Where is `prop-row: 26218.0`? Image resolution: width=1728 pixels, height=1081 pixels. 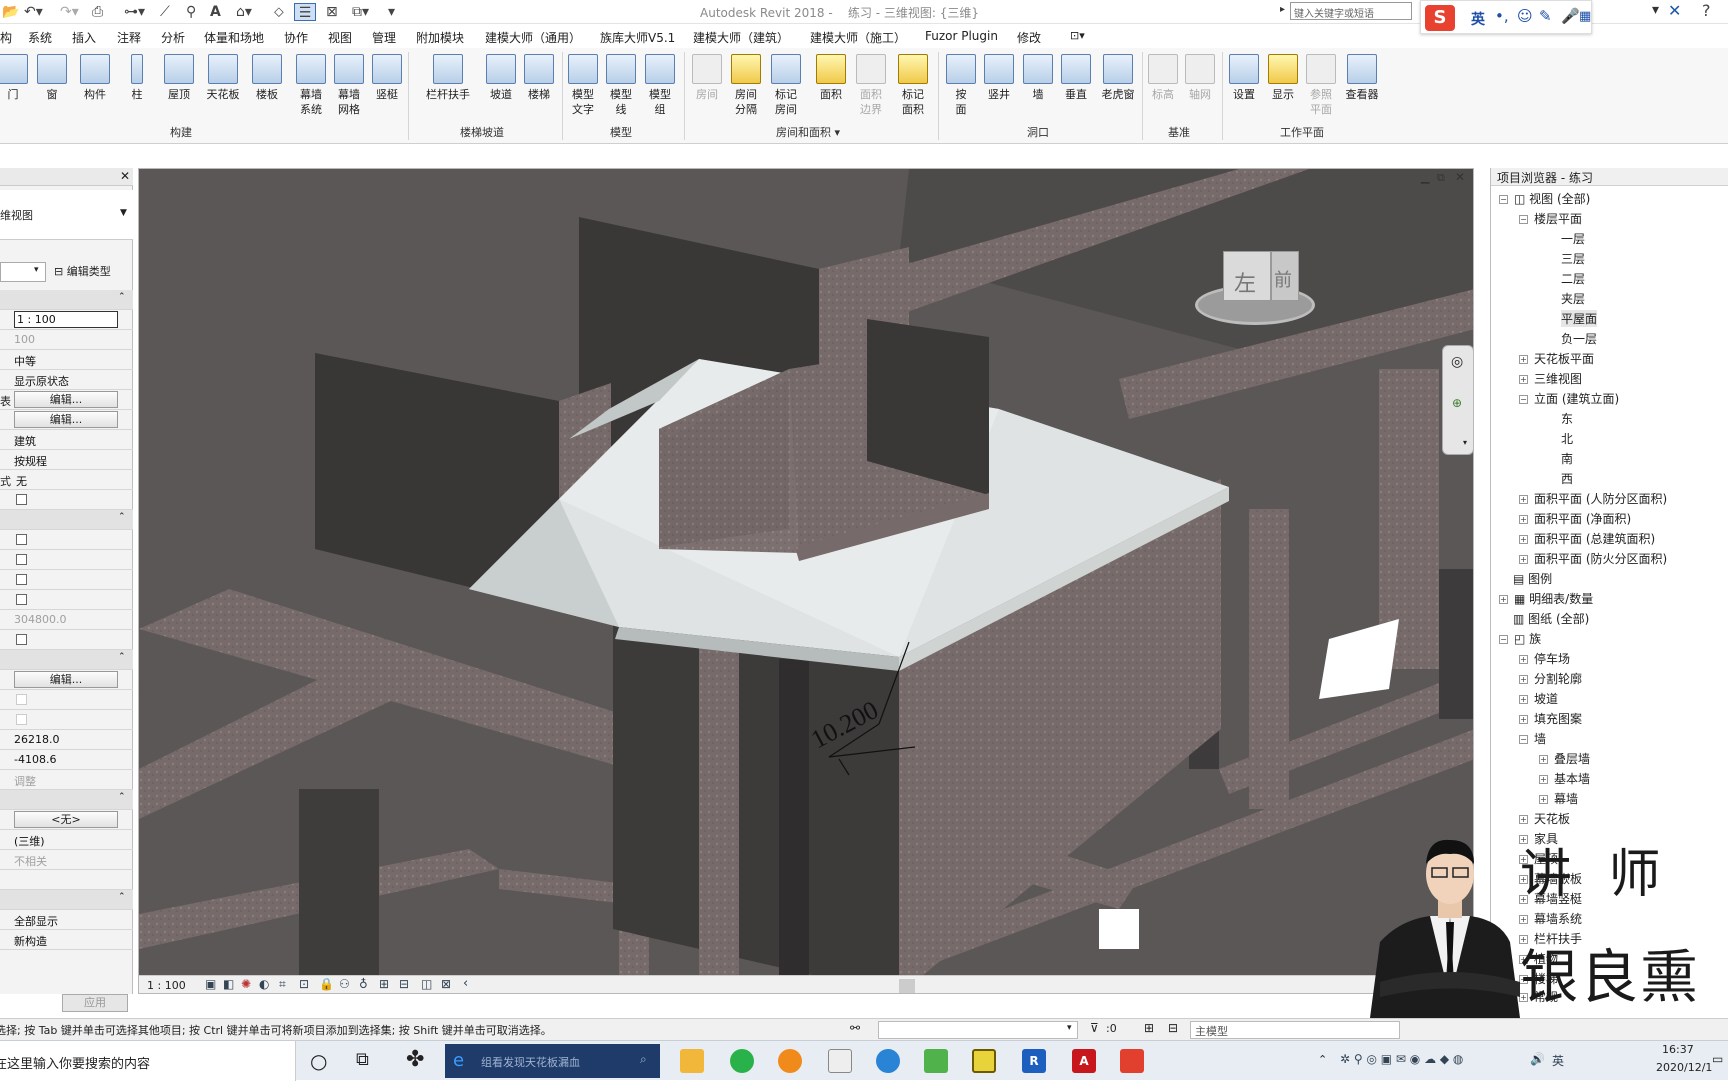 prop-row: 26218.0 is located at coordinates (66, 740).